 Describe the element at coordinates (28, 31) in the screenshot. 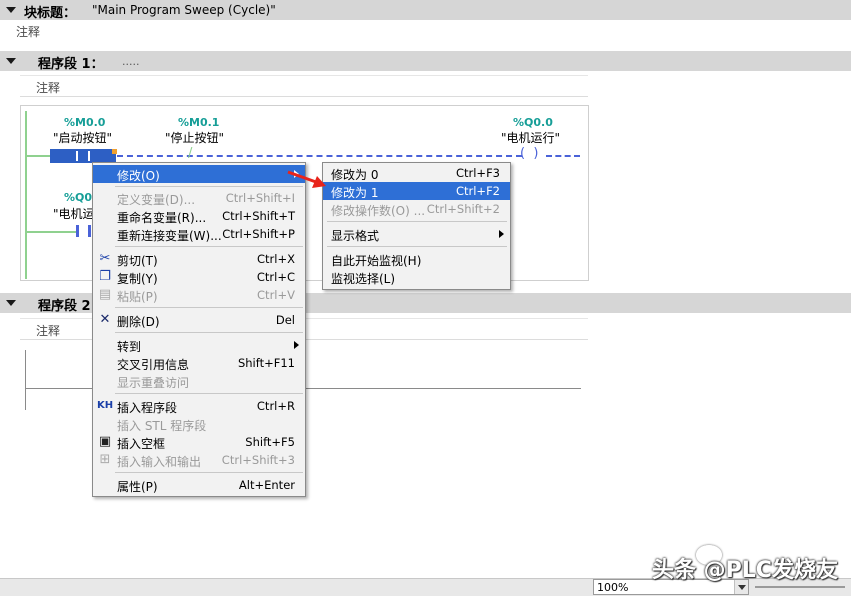

I see `block-comment: 注释` at that location.